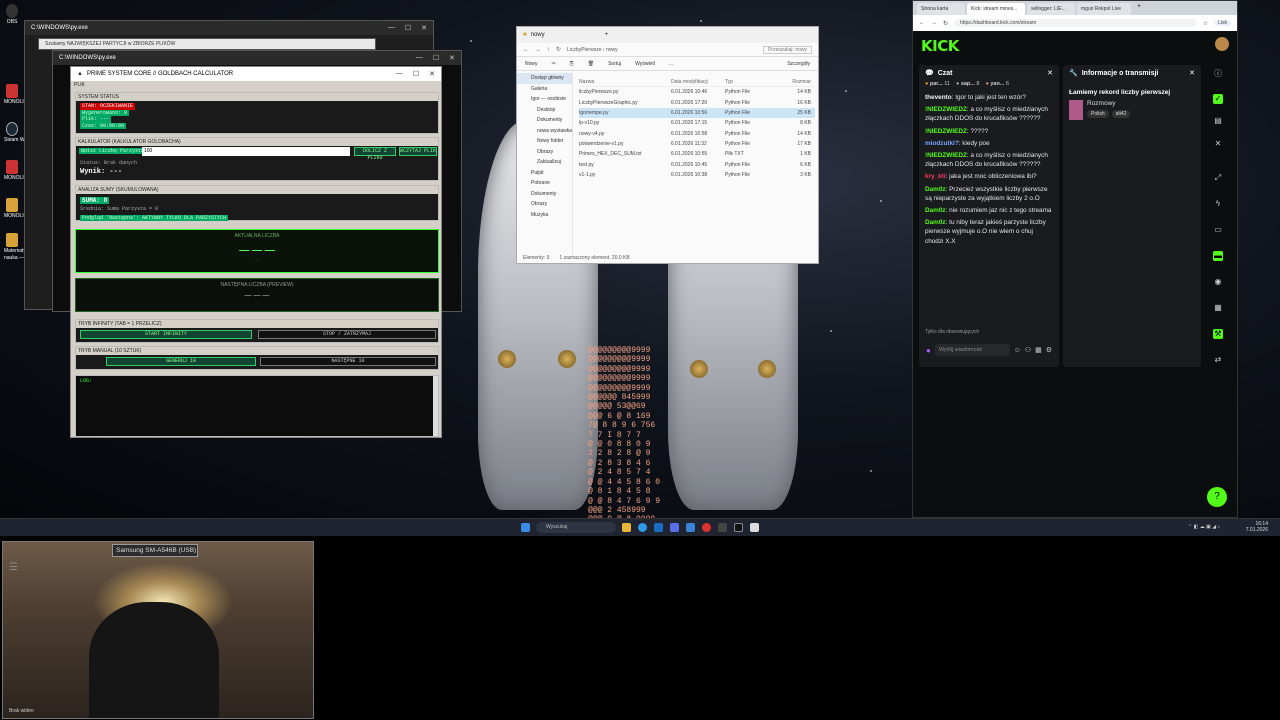 The image size is (1280, 720). Describe the element at coordinates (544, 204) in the screenshot. I see `nav-item: Obrazy` at that location.